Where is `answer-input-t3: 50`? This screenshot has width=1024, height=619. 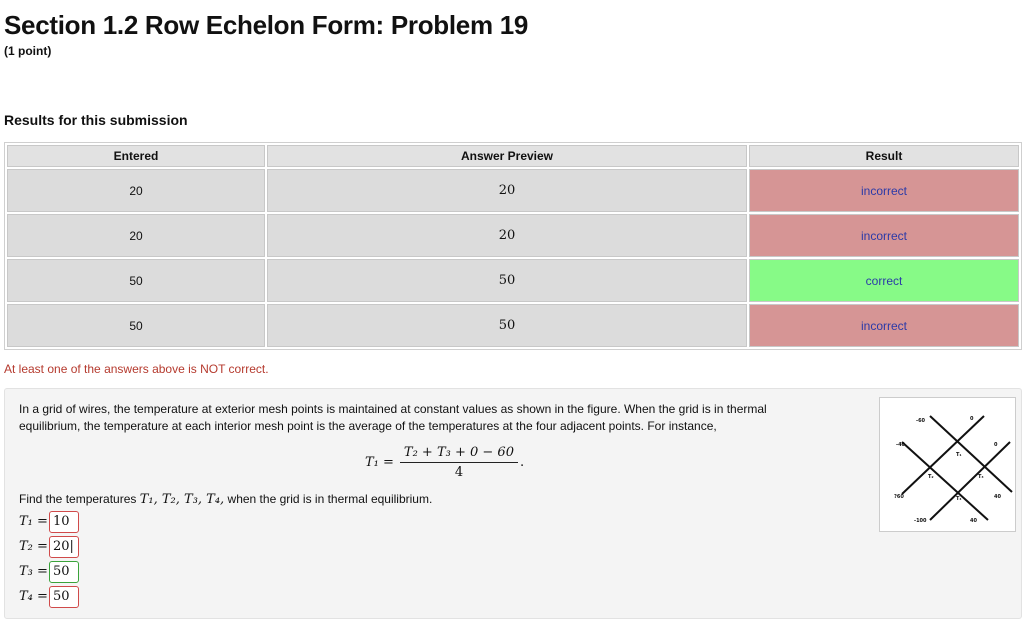 answer-input-t3: 50 is located at coordinates (64, 571).